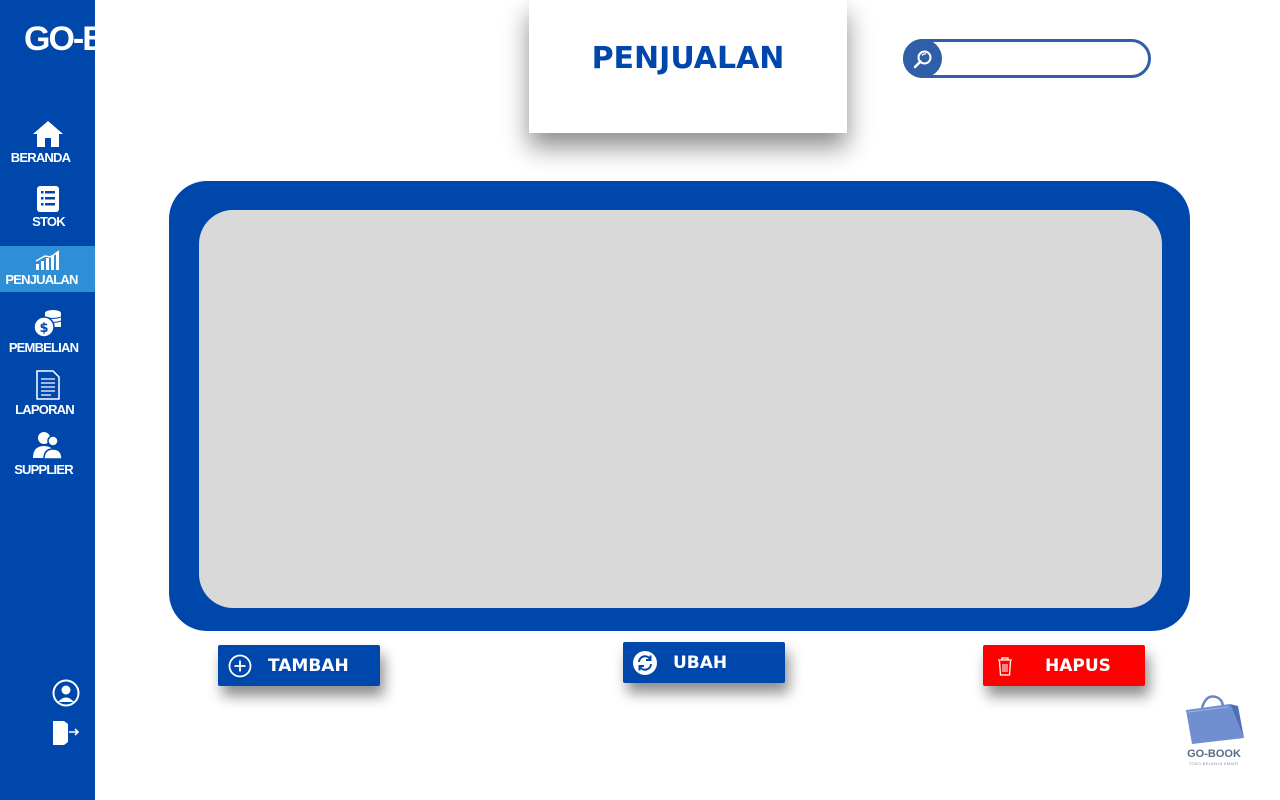 The image size is (1280, 800). Describe the element at coordinates (240, 666) in the screenshot. I see `plus-circle-icon` at that location.